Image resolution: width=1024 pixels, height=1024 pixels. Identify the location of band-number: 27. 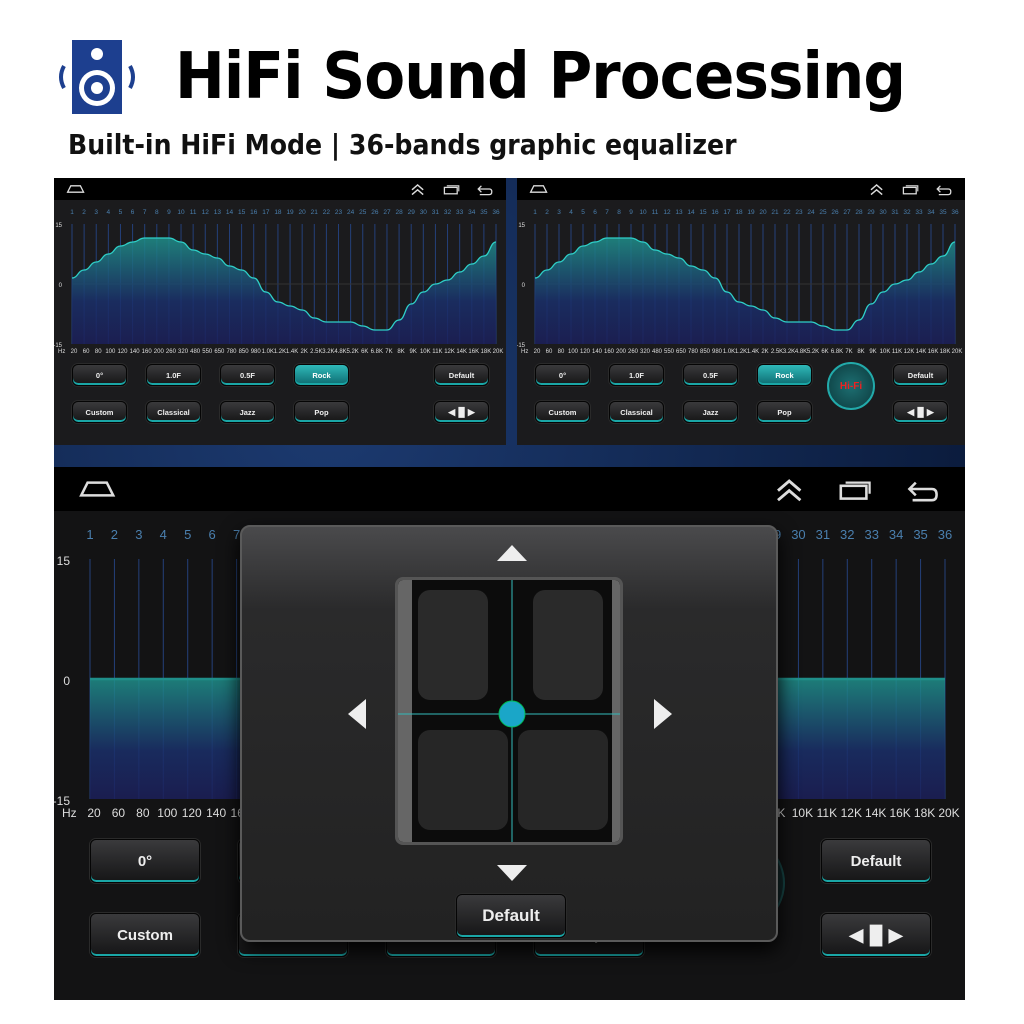
(387, 212).